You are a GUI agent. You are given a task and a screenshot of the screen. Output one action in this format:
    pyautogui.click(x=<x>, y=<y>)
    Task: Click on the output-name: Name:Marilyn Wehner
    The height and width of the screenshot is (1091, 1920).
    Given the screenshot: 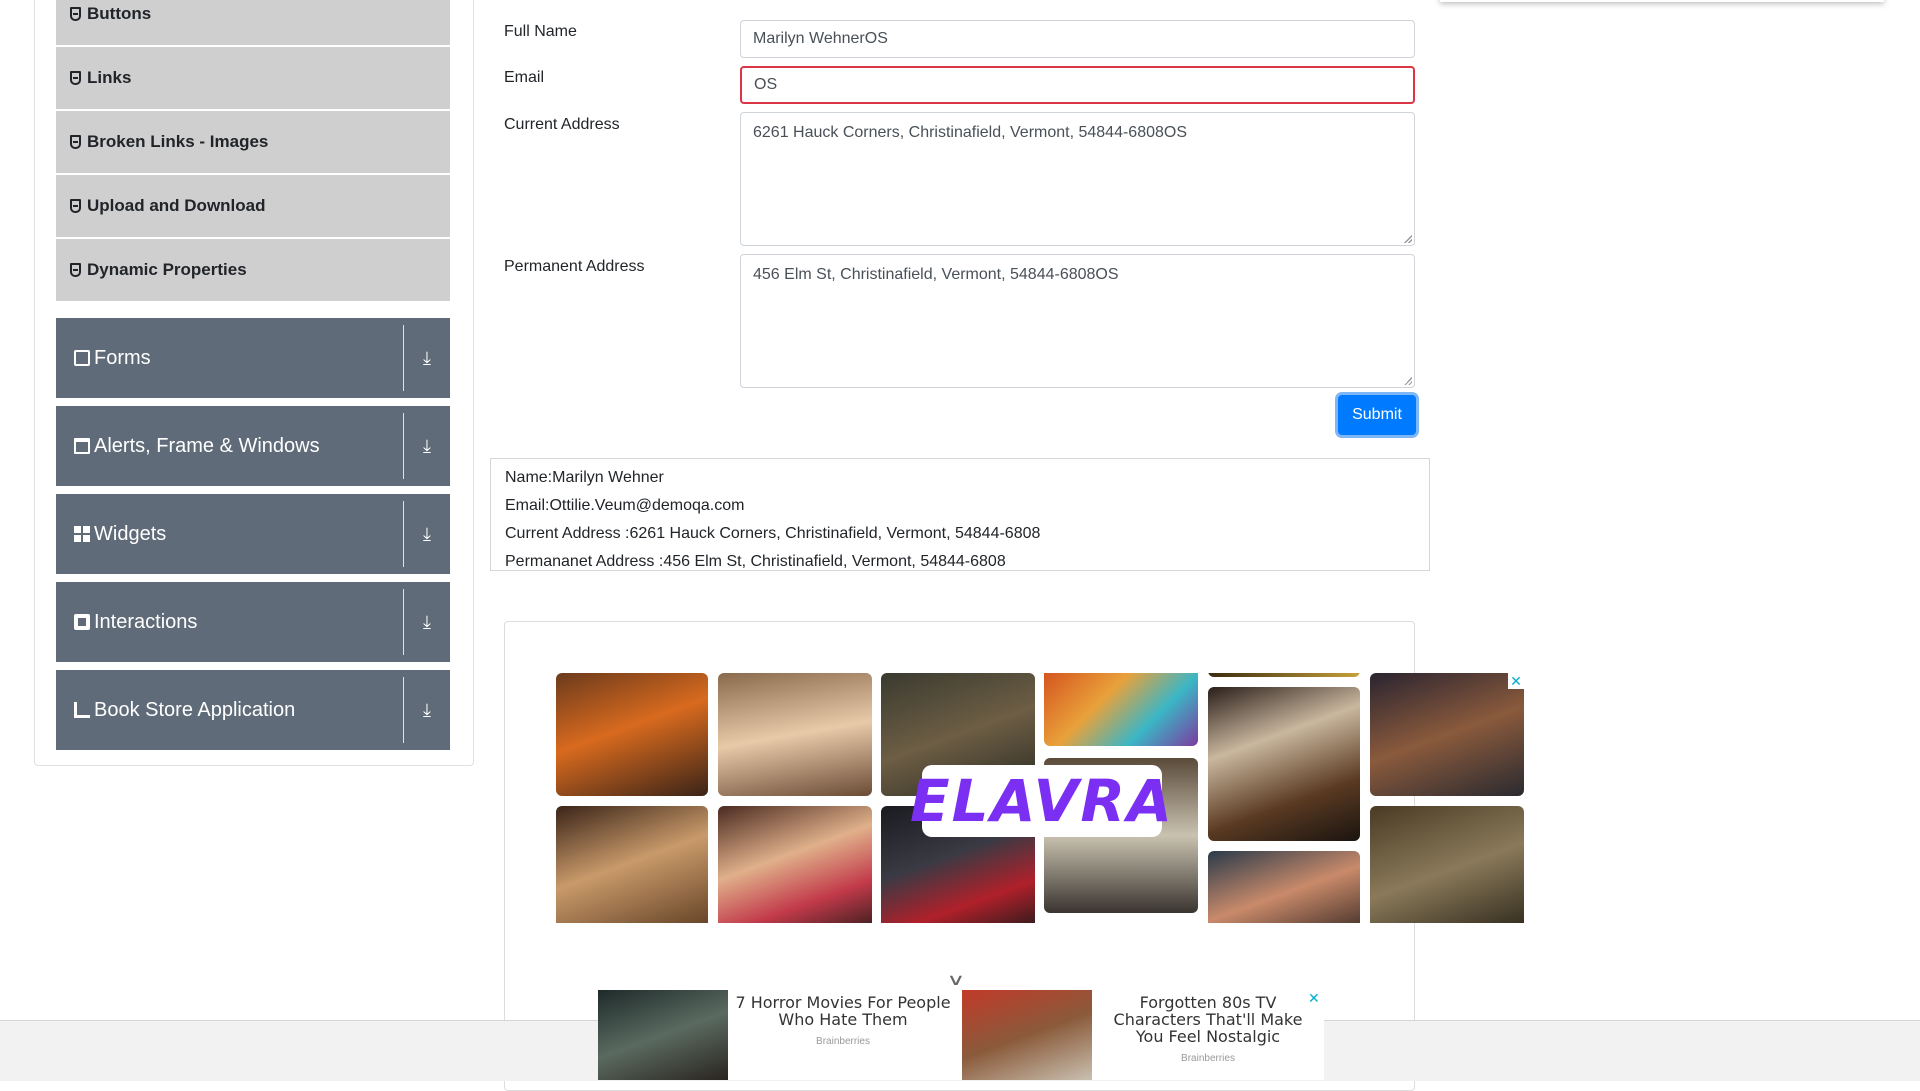 What is the action you would take?
    pyautogui.click(x=584, y=477)
    